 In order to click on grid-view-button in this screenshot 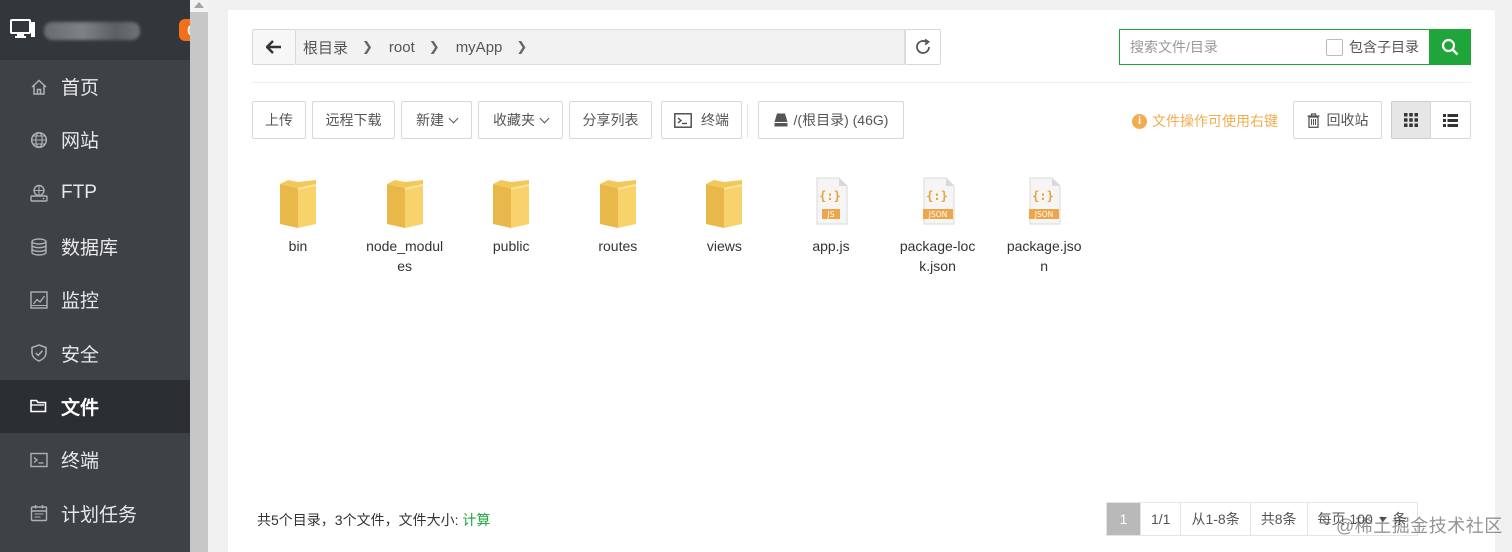, I will do `click(1411, 120)`.